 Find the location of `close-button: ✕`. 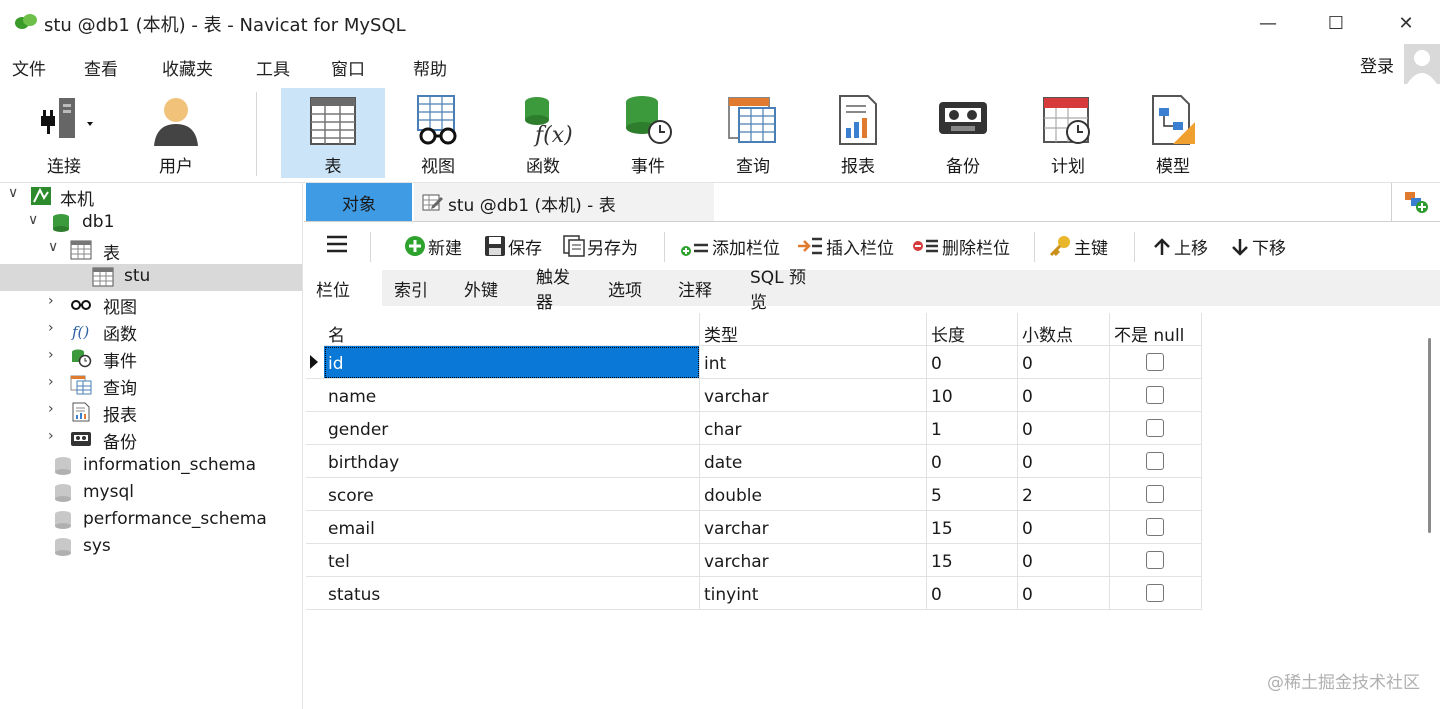

close-button: ✕ is located at coordinates (1406, 23).